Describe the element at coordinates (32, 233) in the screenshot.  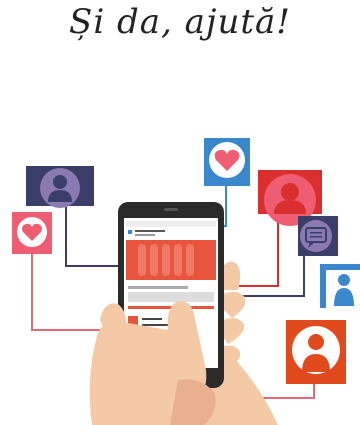
I see `heart-card-pink` at that location.